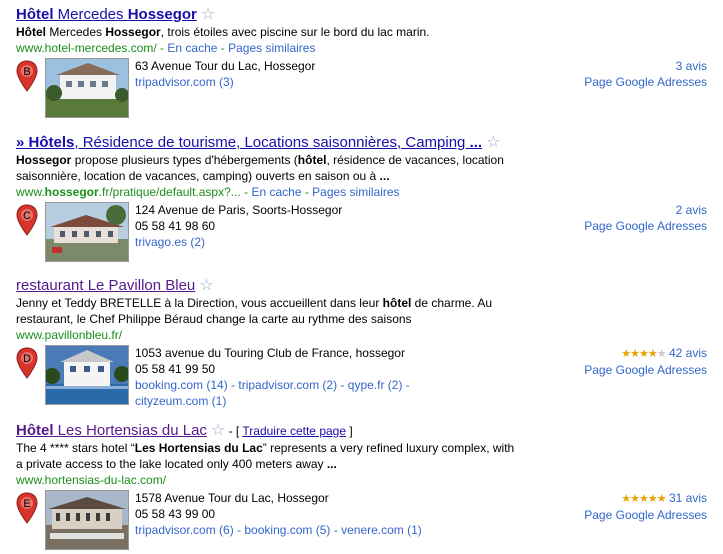  I want to click on review-source-link: cityzeum.com (1), so click(180, 401).